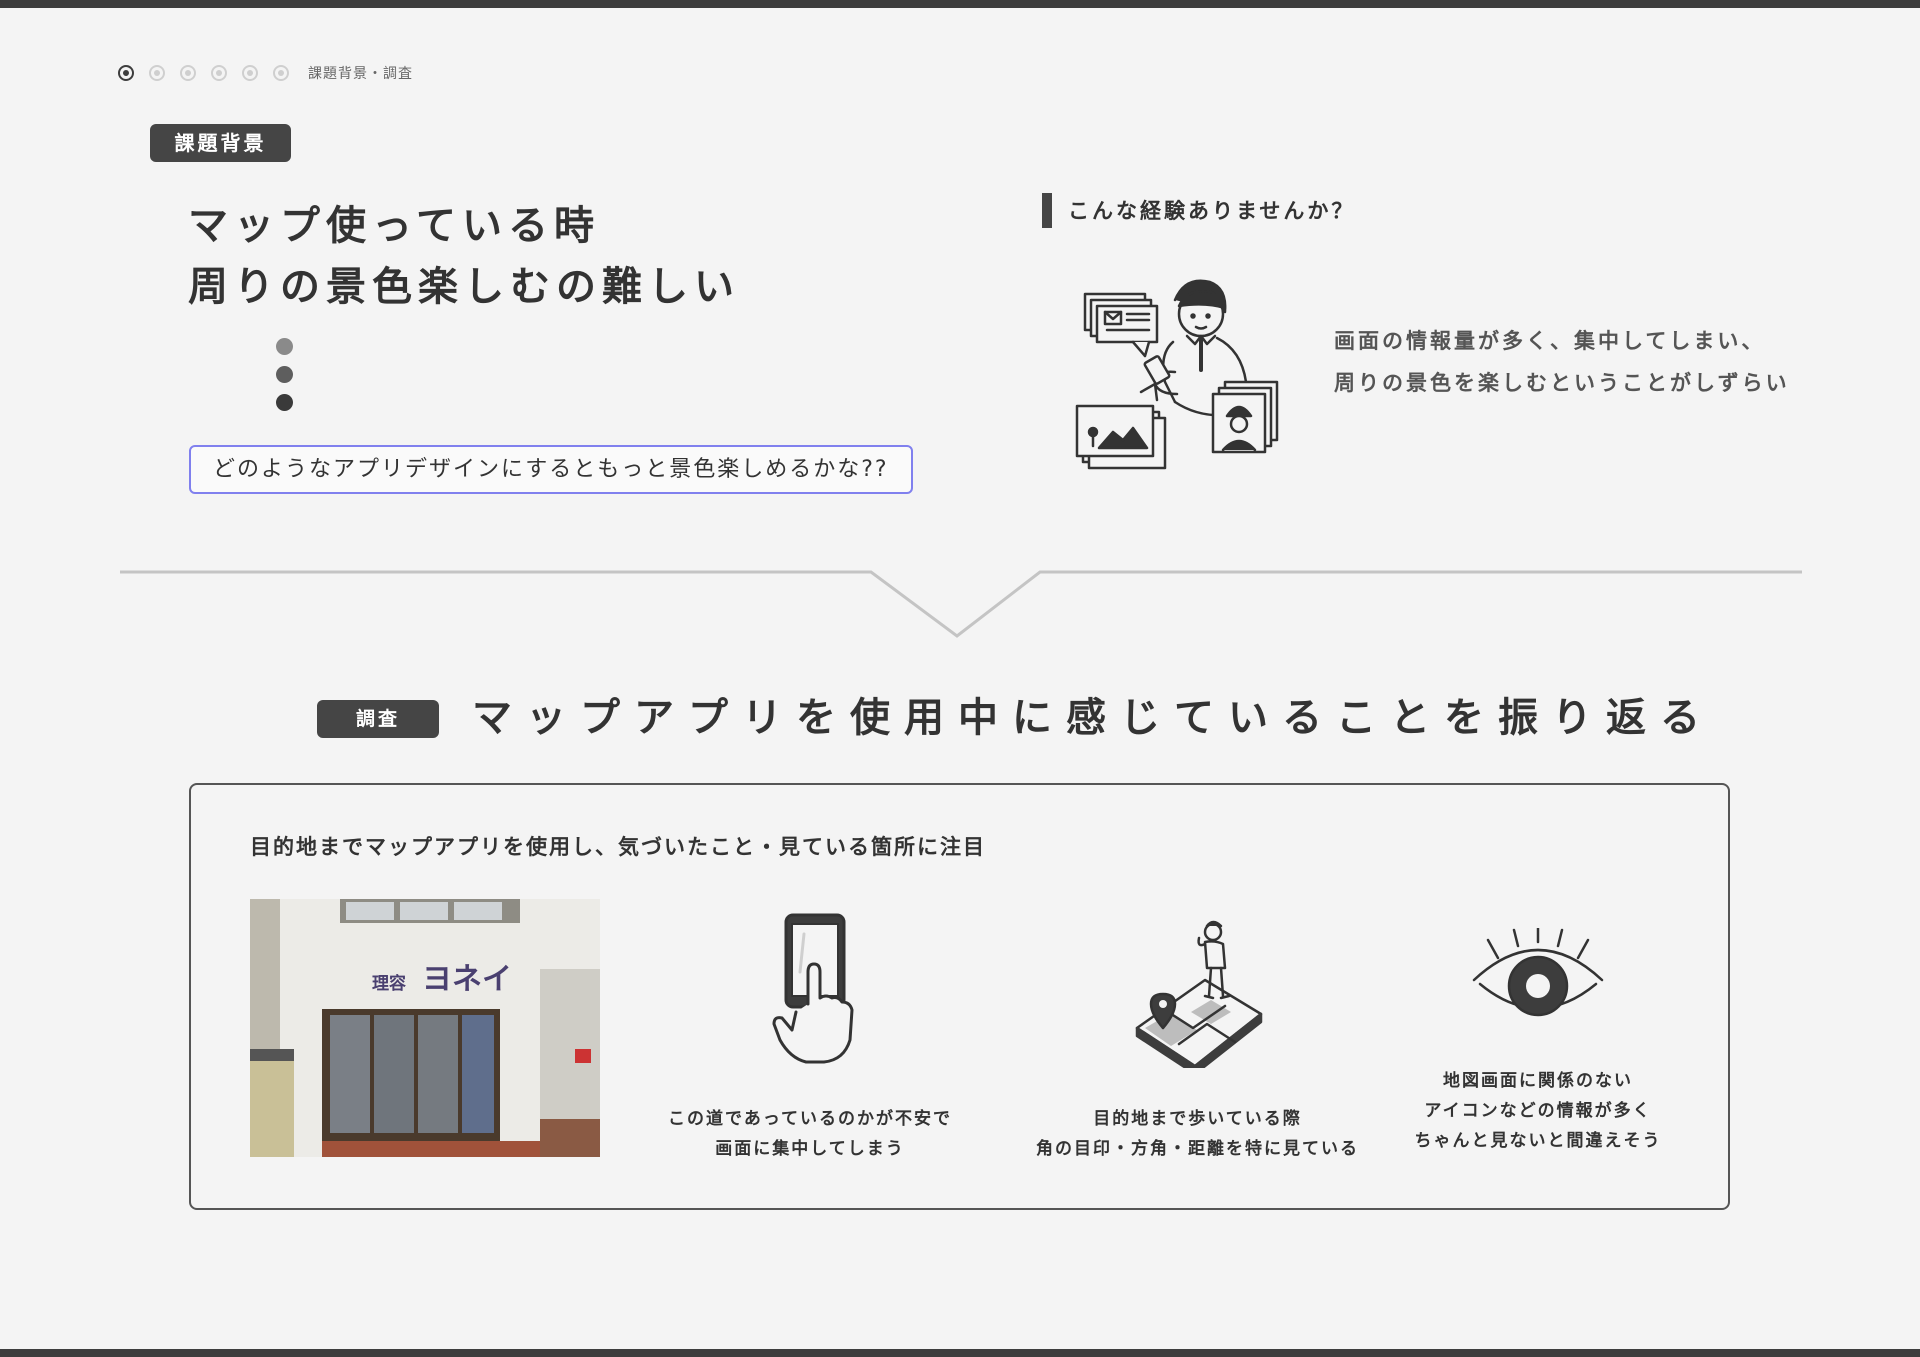 This screenshot has width=1920, height=1357. What do you see at coordinates (551, 469) in the screenshot?
I see `question-box: どのようなアプリデザインにするともっと景色楽しめるかな??` at bounding box center [551, 469].